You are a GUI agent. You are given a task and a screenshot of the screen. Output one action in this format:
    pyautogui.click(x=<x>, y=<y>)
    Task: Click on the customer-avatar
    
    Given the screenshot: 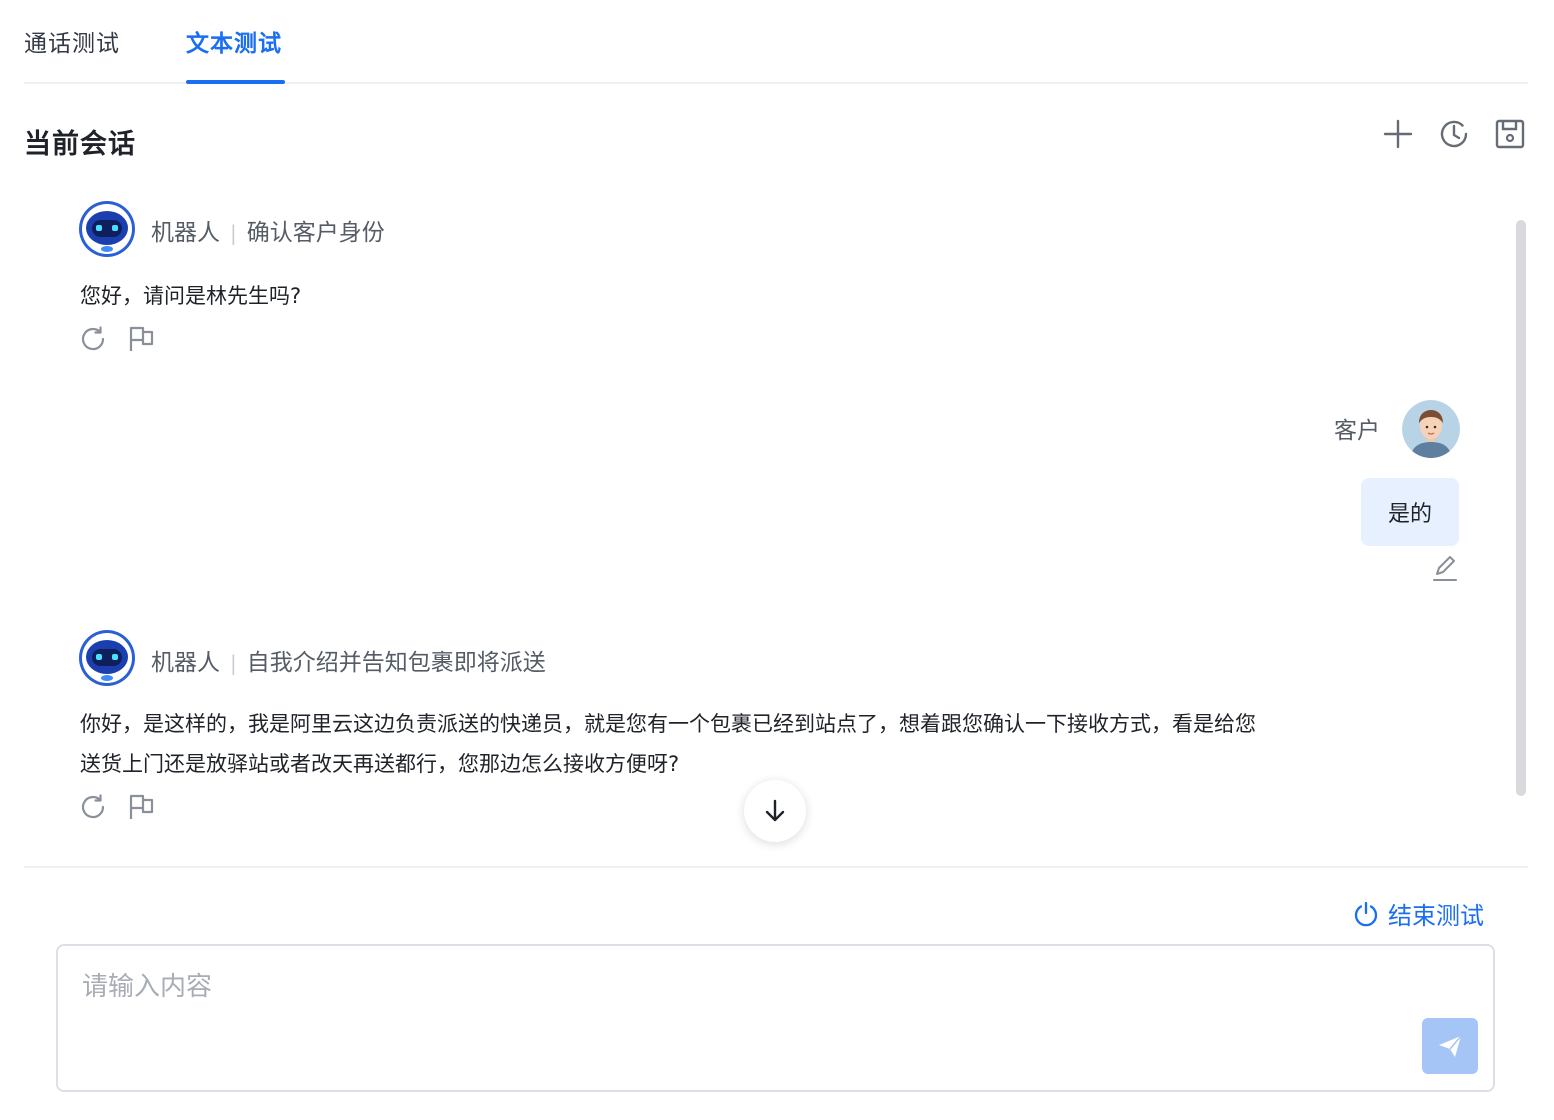 What is the action you would take?
    pyautogui.click(x=1431, y=429)
    